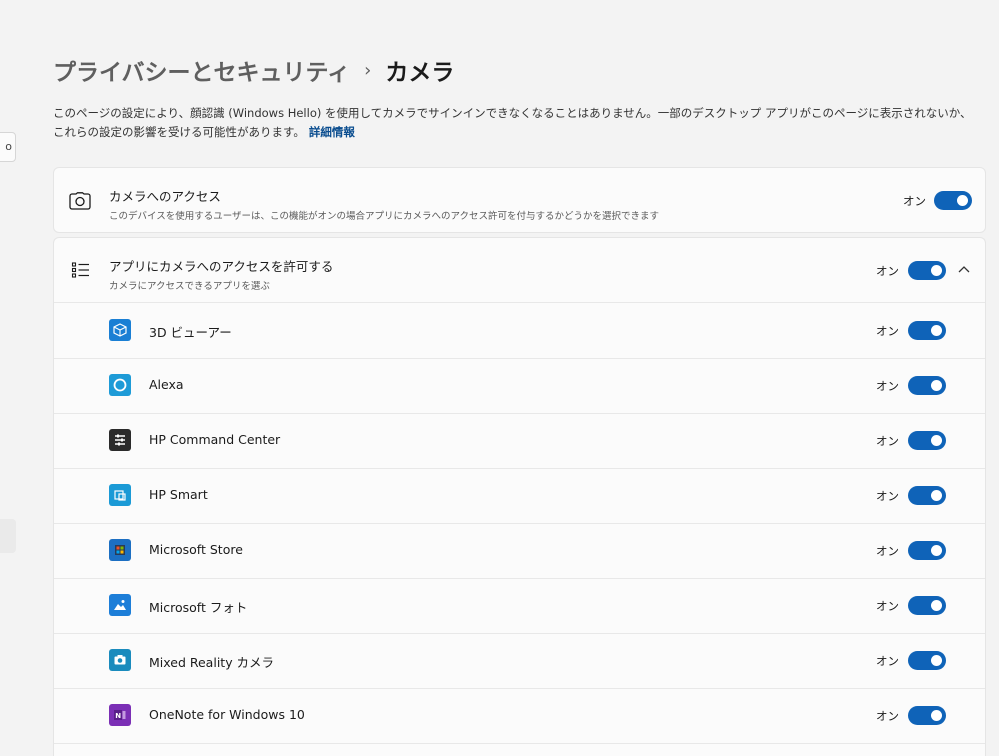 The height and width of the screenshot is (756, 999). I want to click on chevron-up-icon, so click(964, 269).